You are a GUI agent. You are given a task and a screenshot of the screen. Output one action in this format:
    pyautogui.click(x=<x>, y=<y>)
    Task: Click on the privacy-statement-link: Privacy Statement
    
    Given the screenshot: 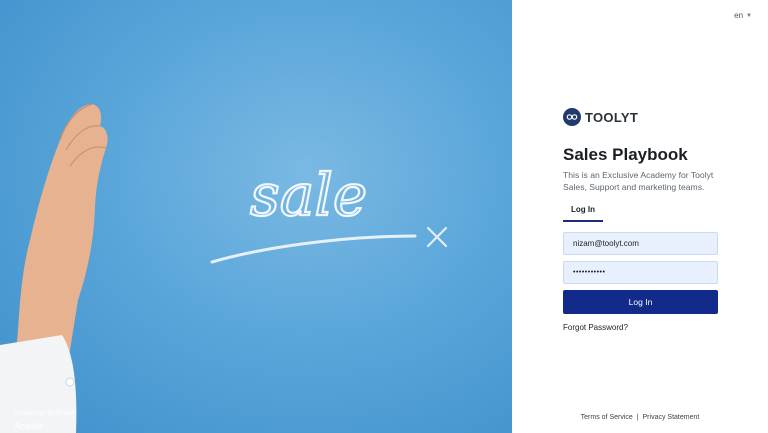 What is the action you would take?
    pyautogui.click(x=671, y=417)
    